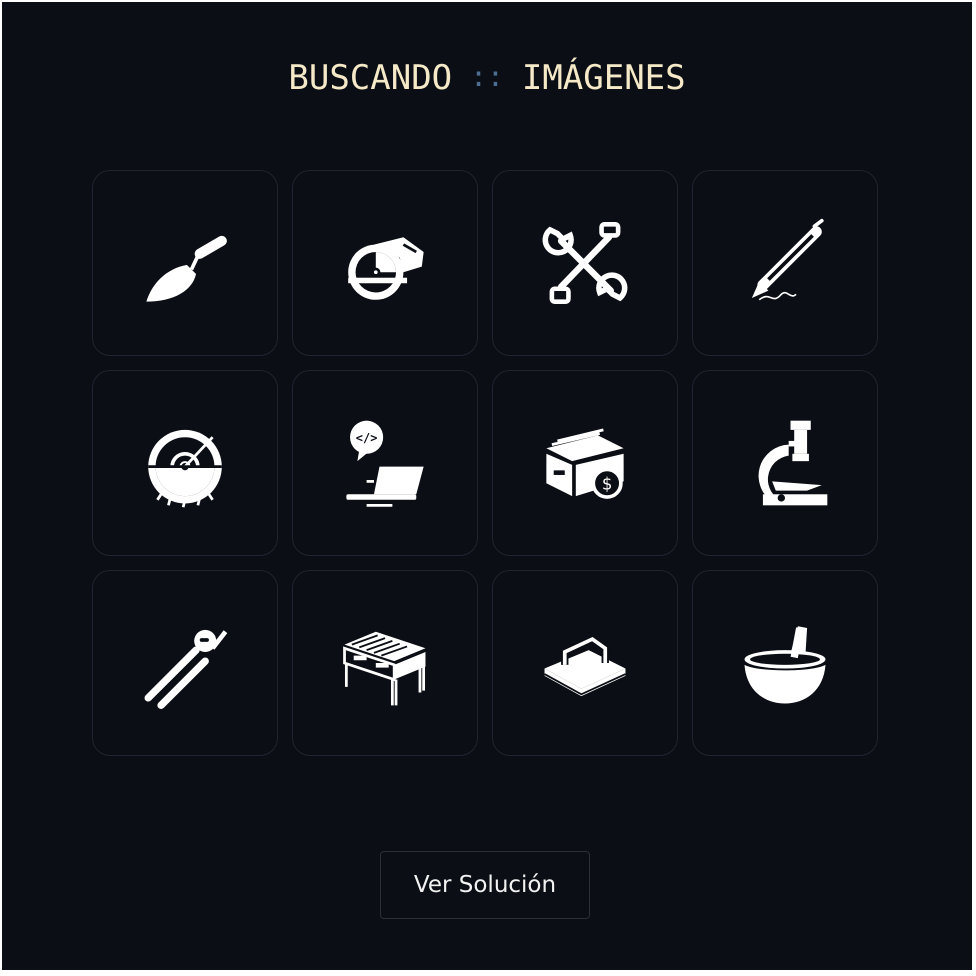  I want to click on image-tile-circular-saw, so click(385, 263).